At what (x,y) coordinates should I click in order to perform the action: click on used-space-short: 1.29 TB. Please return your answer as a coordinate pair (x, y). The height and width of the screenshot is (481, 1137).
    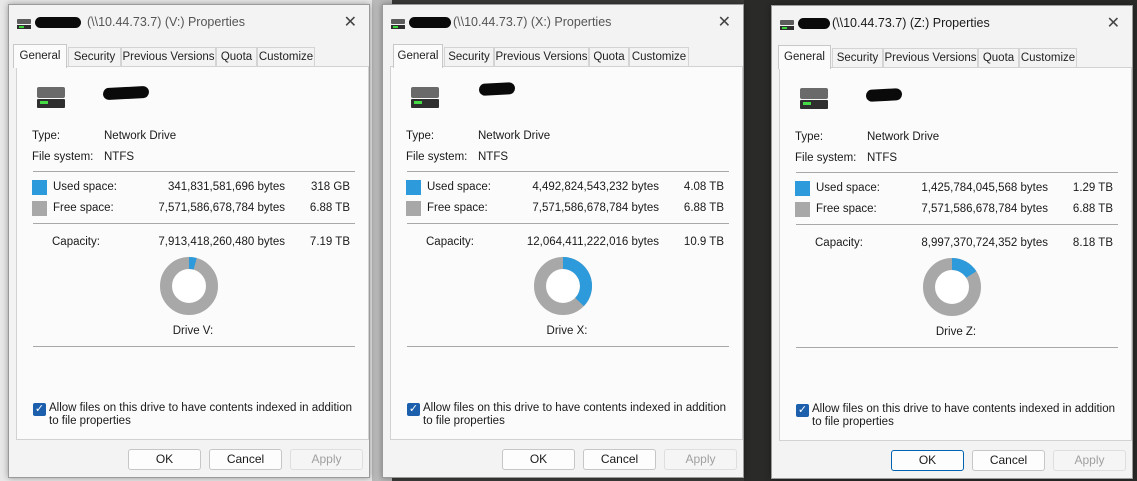
    Looking at the image, I should click on (1092, 188).